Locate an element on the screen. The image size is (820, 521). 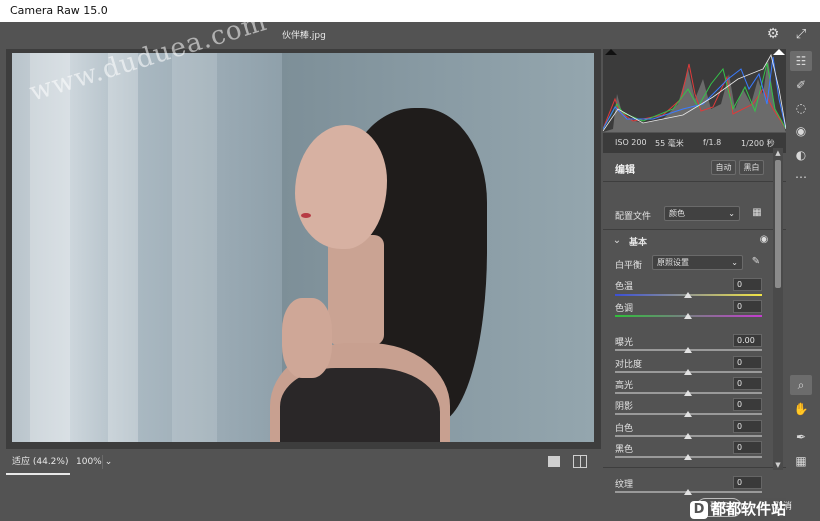
slider-label-texture: 纹理 is located at coordinates (624, 485).